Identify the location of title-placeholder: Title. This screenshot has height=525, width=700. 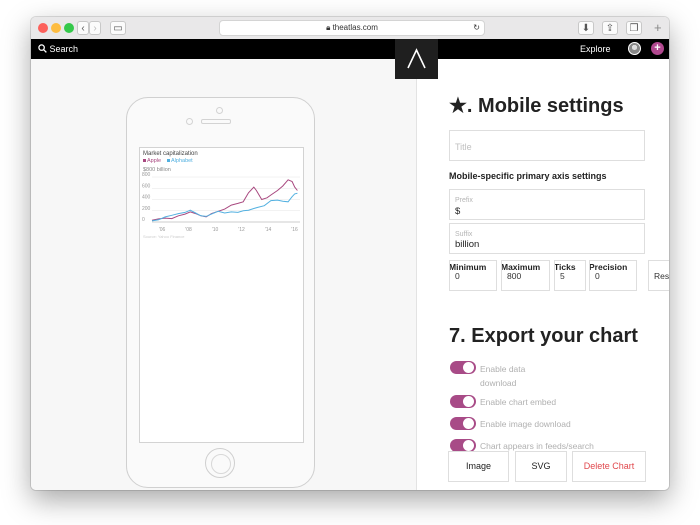
(463, 147).